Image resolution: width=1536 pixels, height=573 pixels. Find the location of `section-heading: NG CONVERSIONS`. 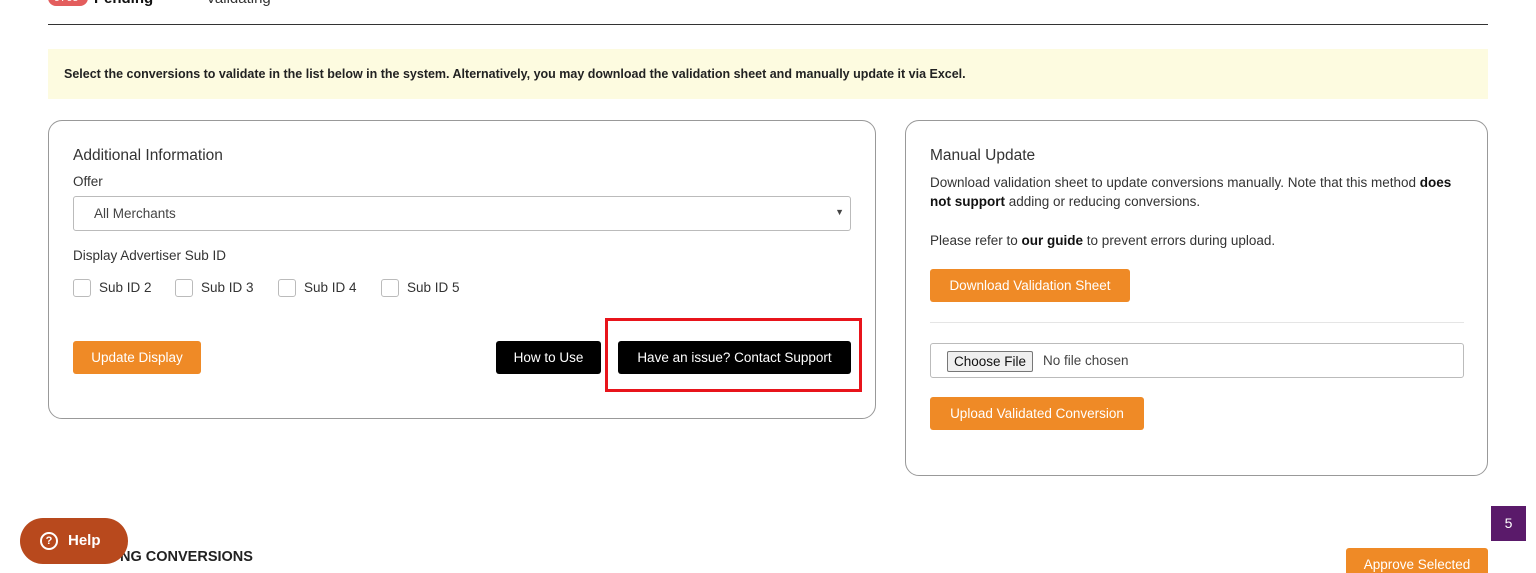

section-heading: NG CONVERSIONS is located at coordinates (186, 557).